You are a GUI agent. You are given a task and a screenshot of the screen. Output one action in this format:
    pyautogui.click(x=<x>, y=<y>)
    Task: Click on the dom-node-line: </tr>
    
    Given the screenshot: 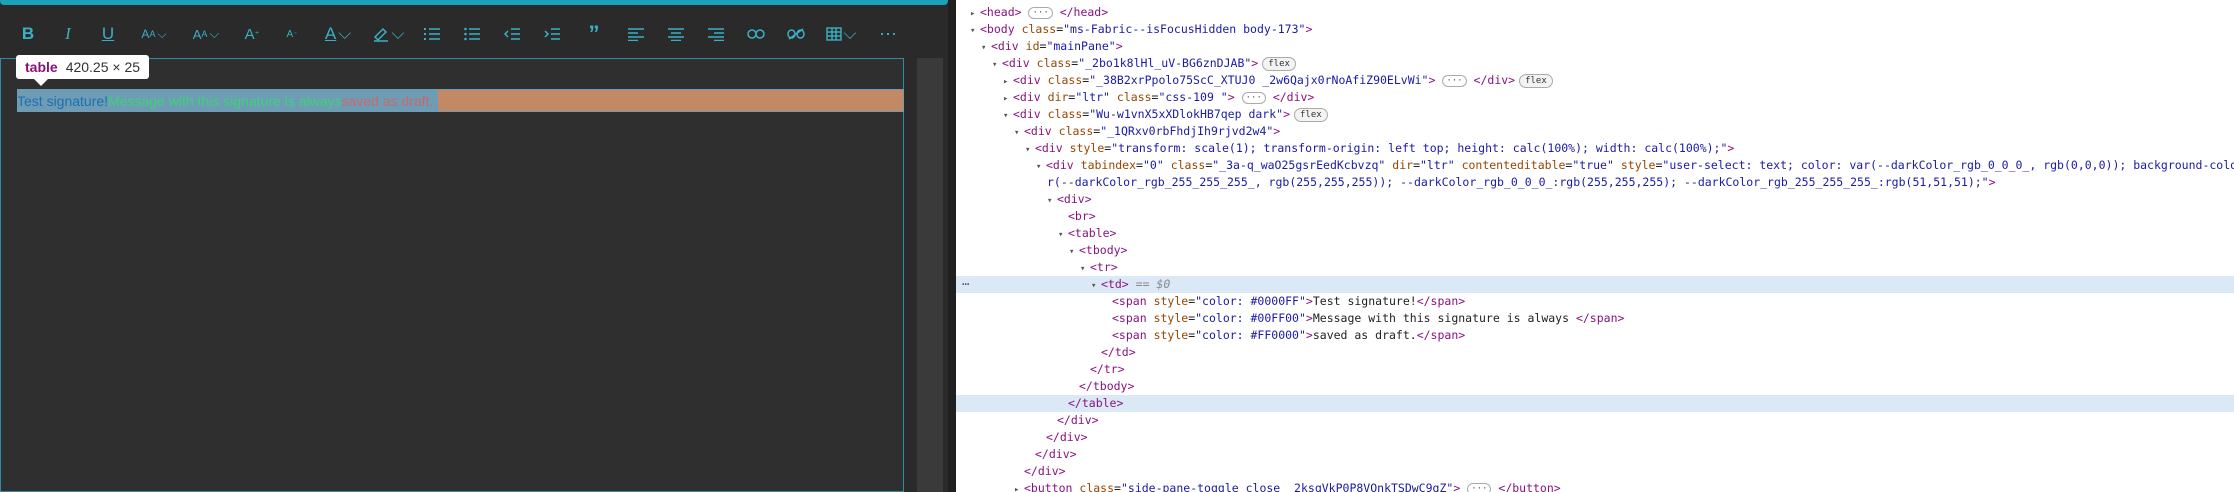 What is the action you would take?
    pyautogui.click(x=1595, y=369)
    